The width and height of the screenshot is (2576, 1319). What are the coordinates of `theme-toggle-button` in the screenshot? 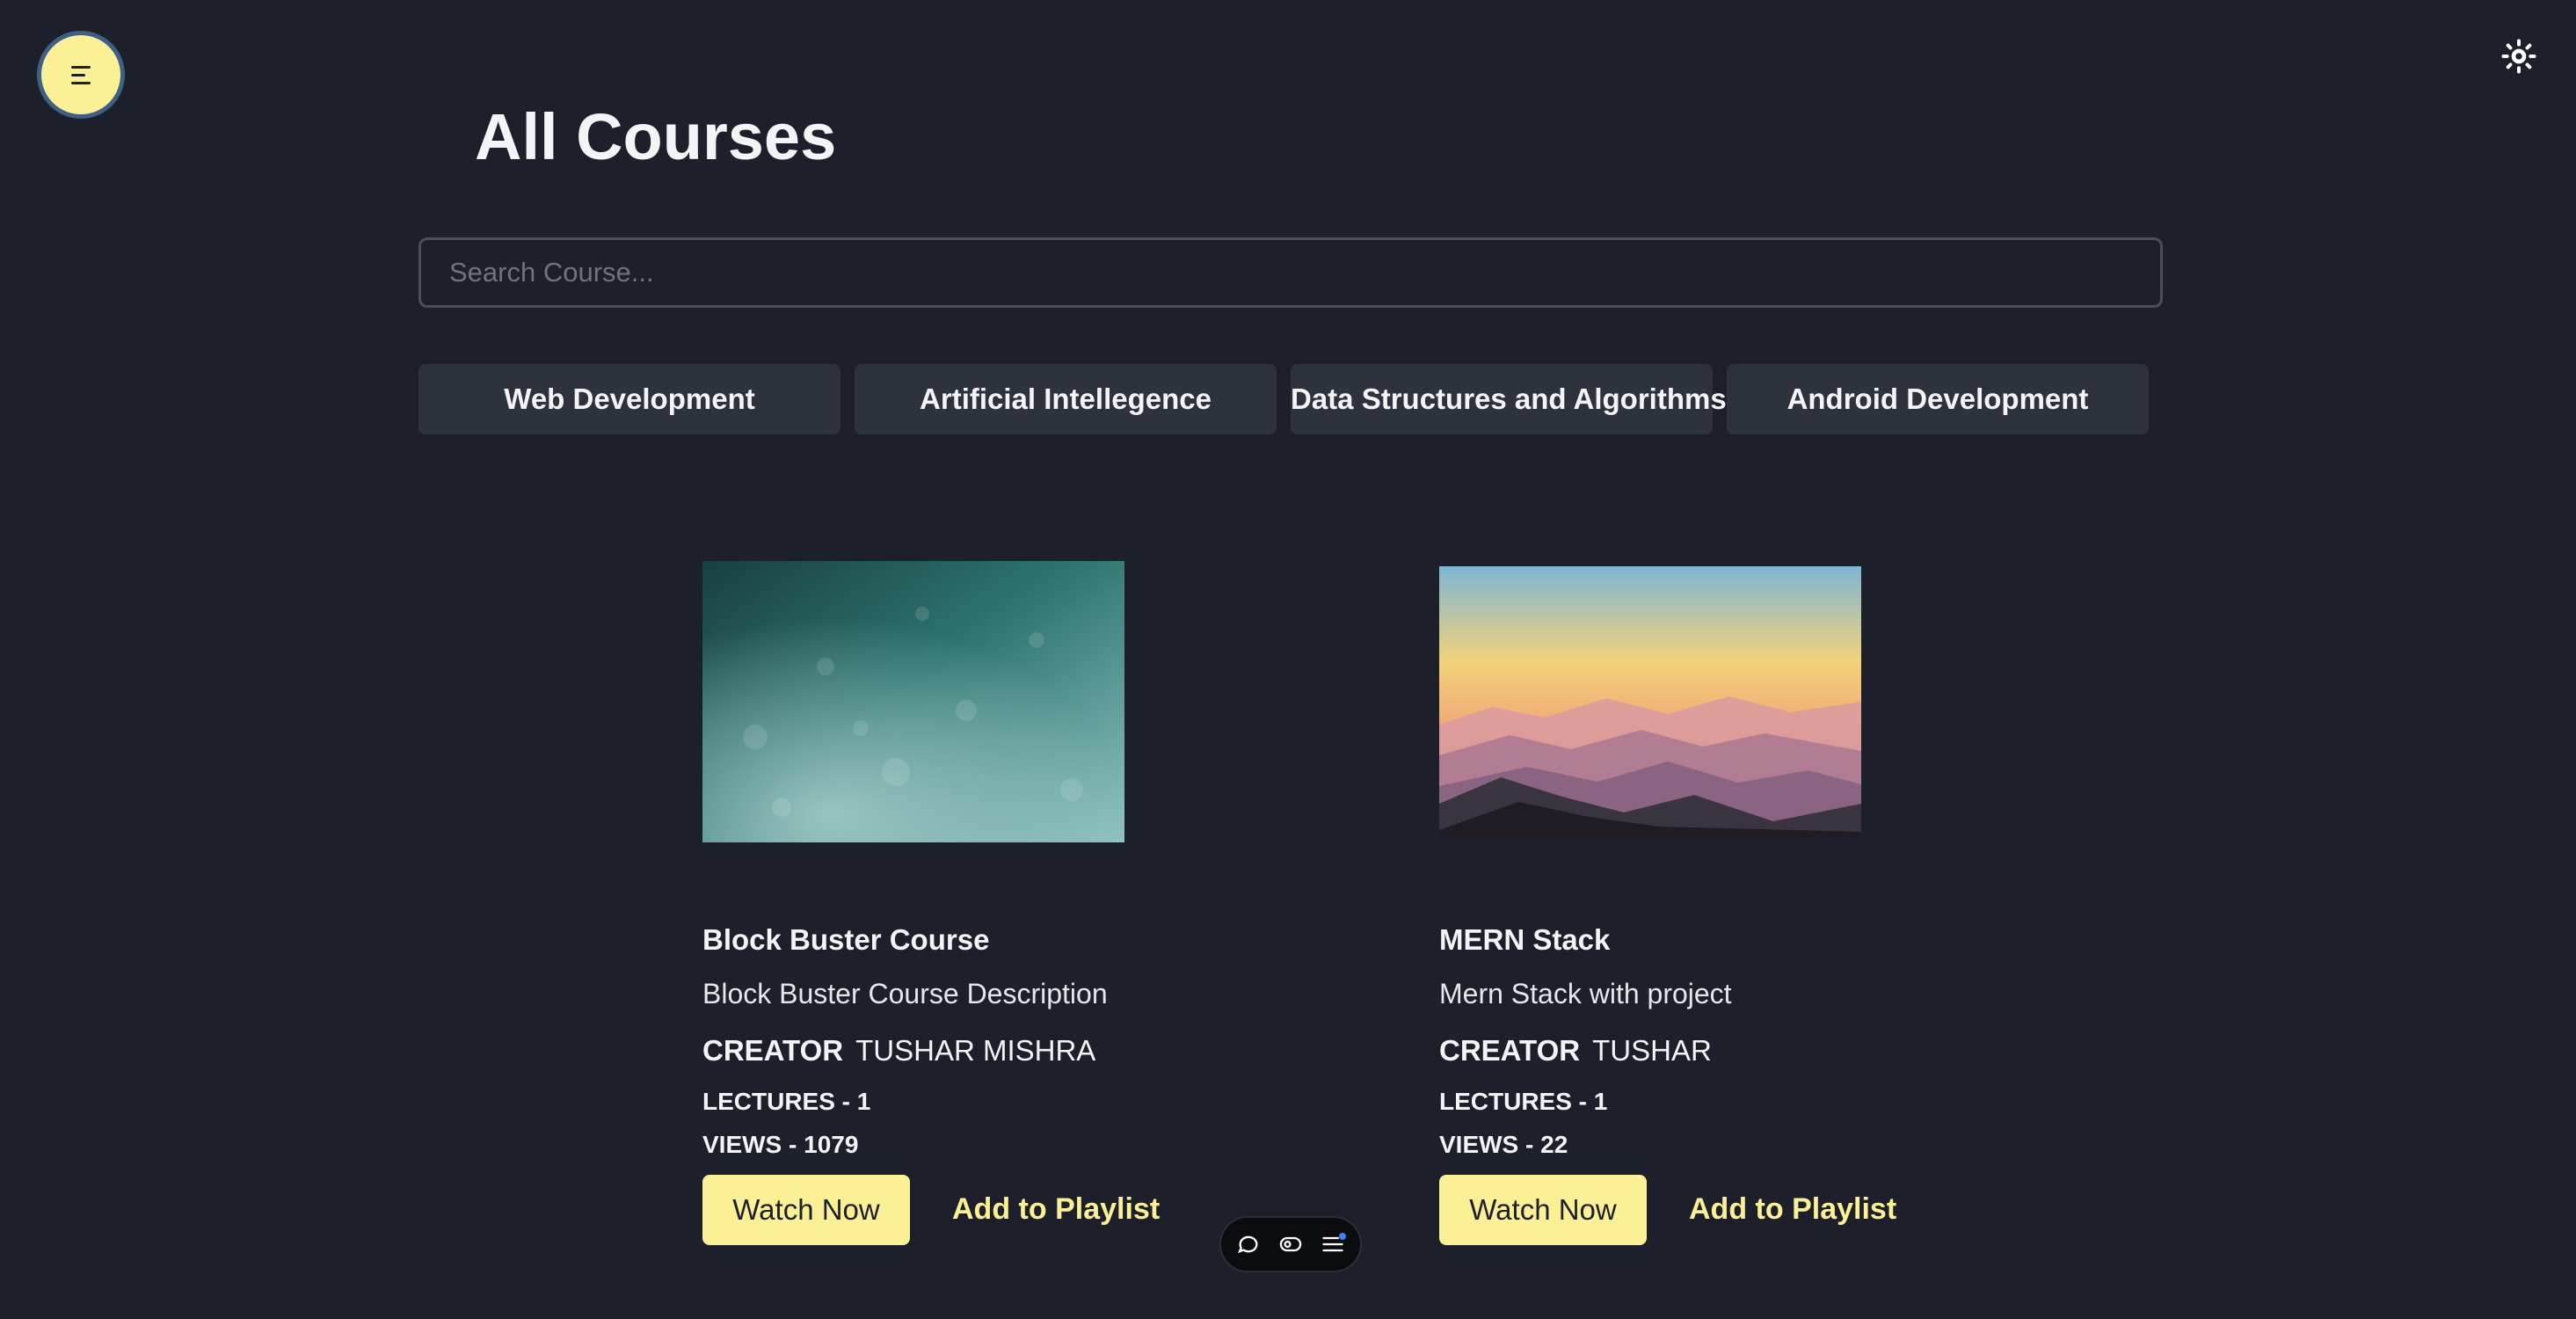 It's located at (2519, 56).